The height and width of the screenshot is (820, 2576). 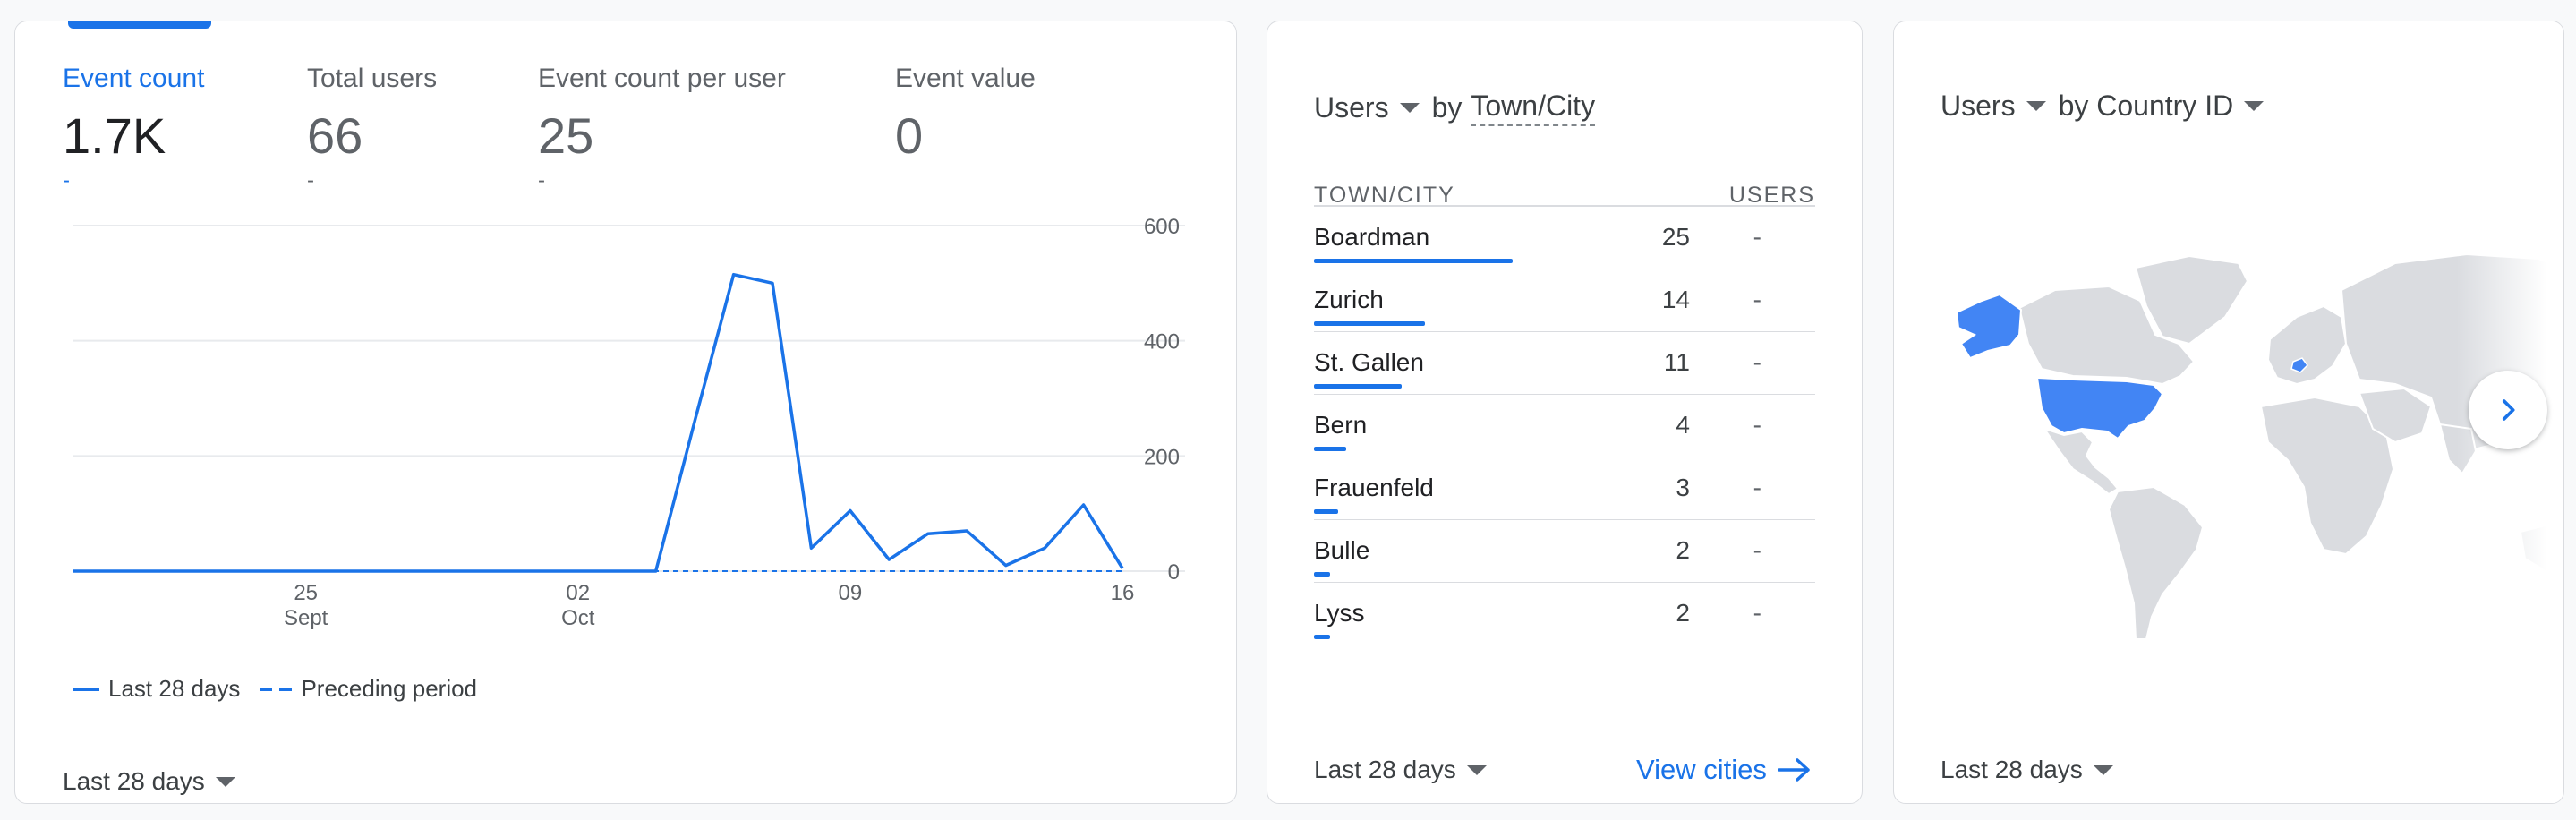 I want to click on y-tick-label: 200, so click(x=1162, y=457).